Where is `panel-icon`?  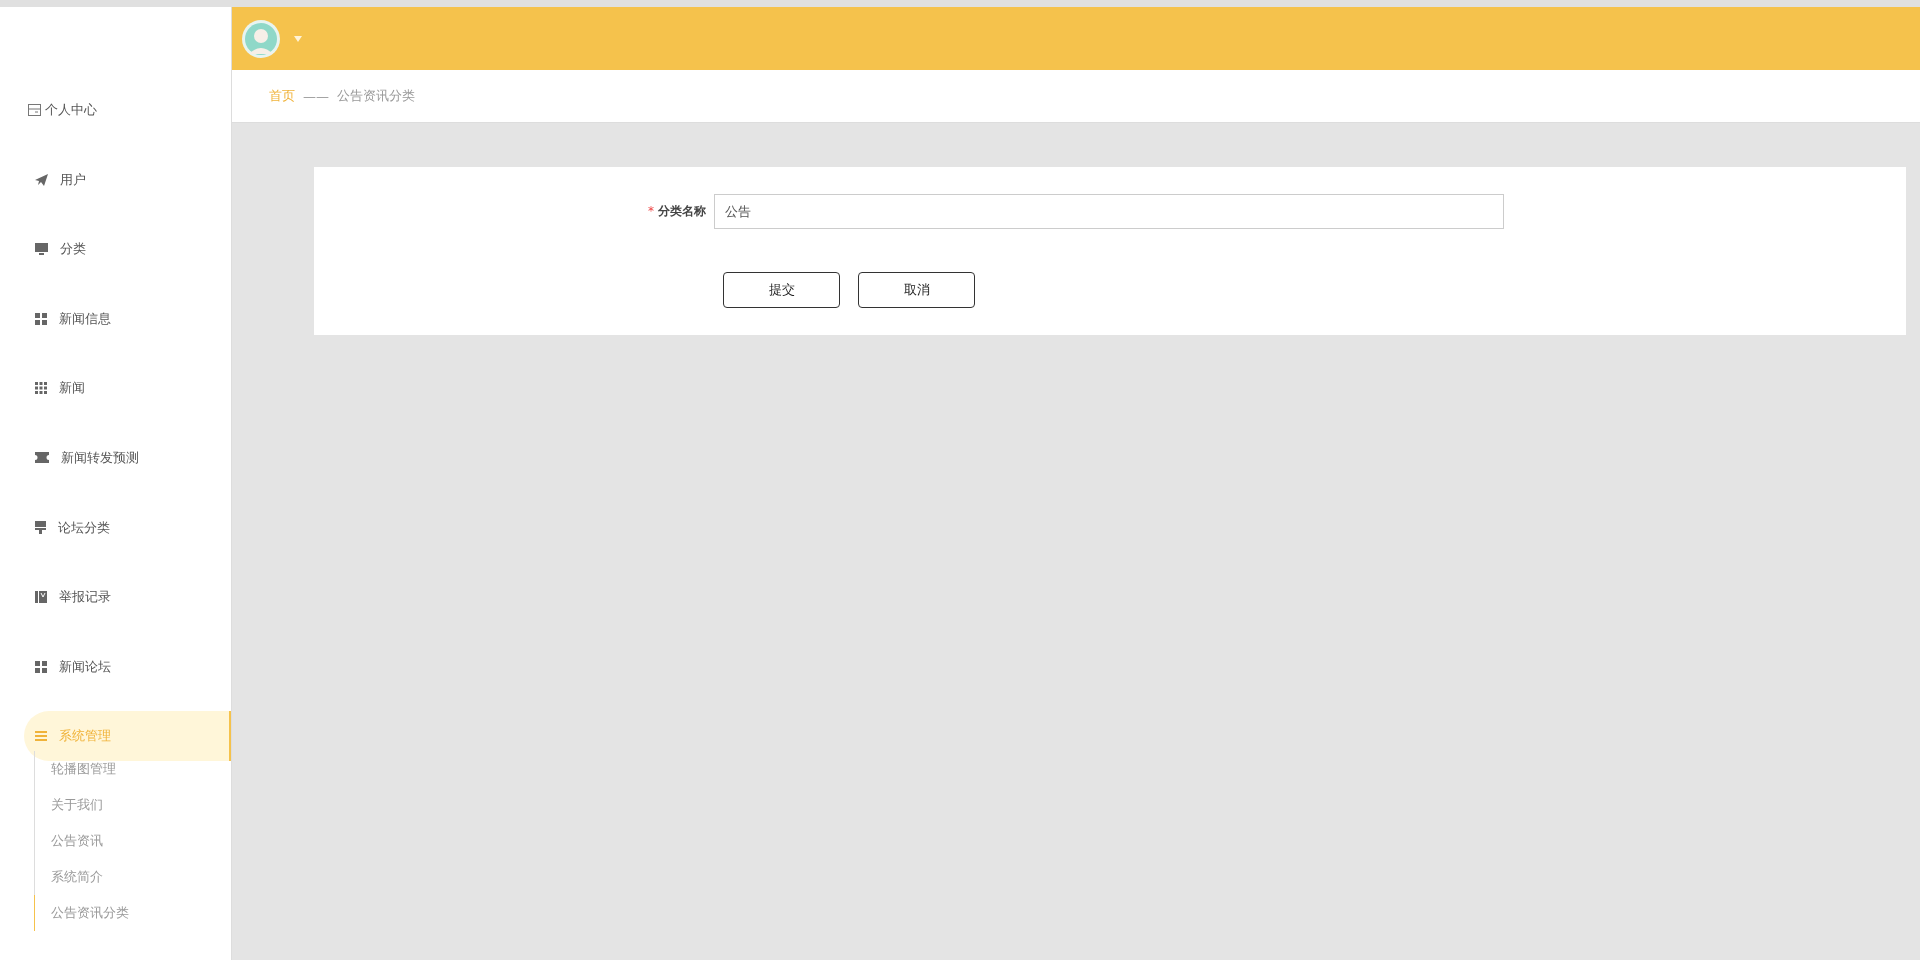
panel-icon is located at coordinates (34, 110).